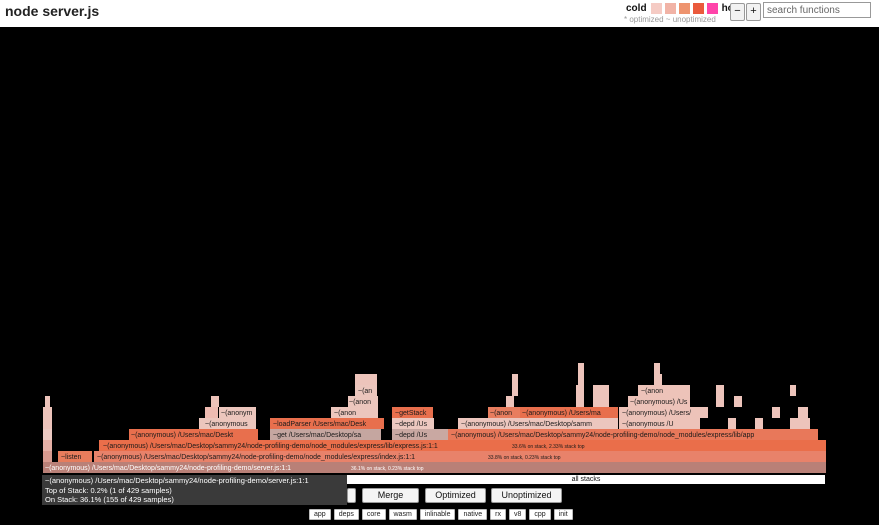  I want to click on frame-r8-a-label: ~(an, so click(365, 391).